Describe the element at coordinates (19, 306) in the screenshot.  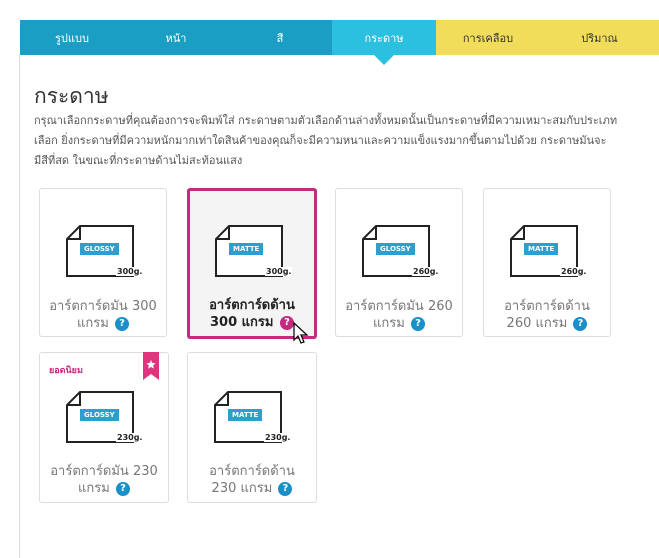
I see `content-left-border` at that location.